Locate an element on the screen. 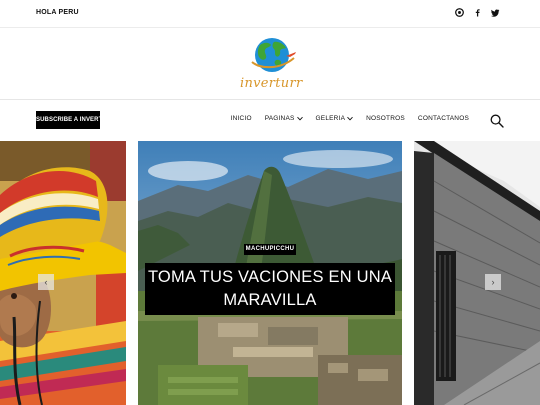 The image size is (540, 405). chevron-right-icon: › is located at coordinates (493, 282).